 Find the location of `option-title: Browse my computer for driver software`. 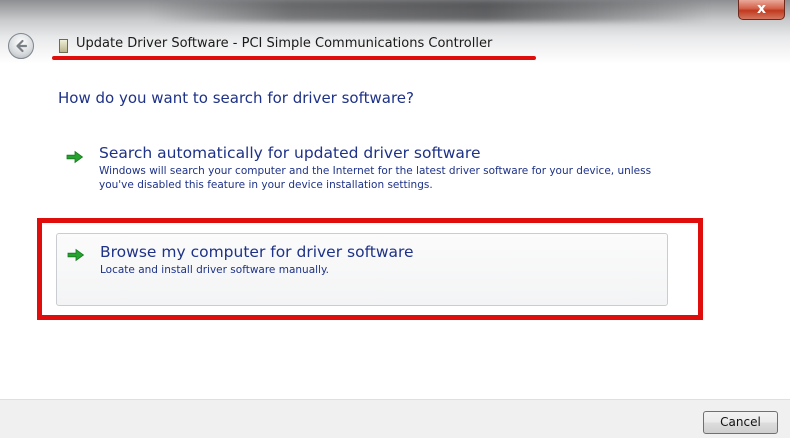

option-title: Browse my computer for driver software is located at coordinates (257, 252).